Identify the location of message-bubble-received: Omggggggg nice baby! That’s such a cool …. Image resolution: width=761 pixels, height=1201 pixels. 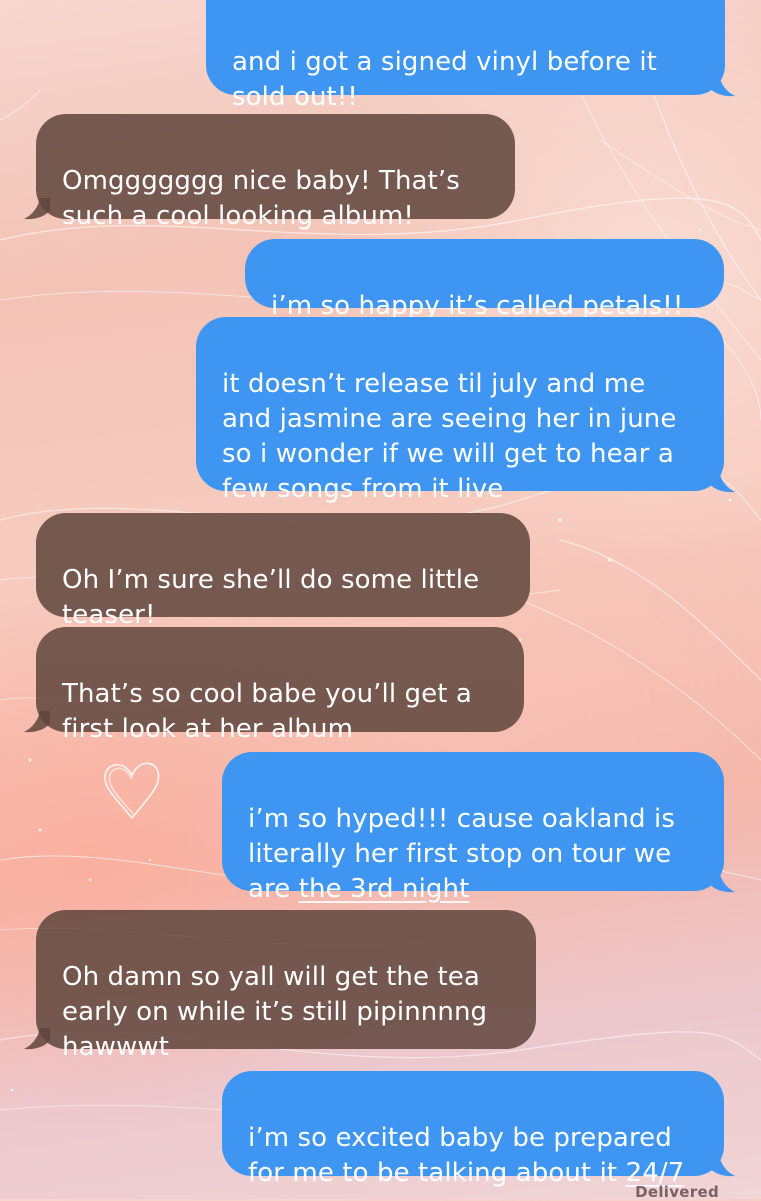
(275, 172).